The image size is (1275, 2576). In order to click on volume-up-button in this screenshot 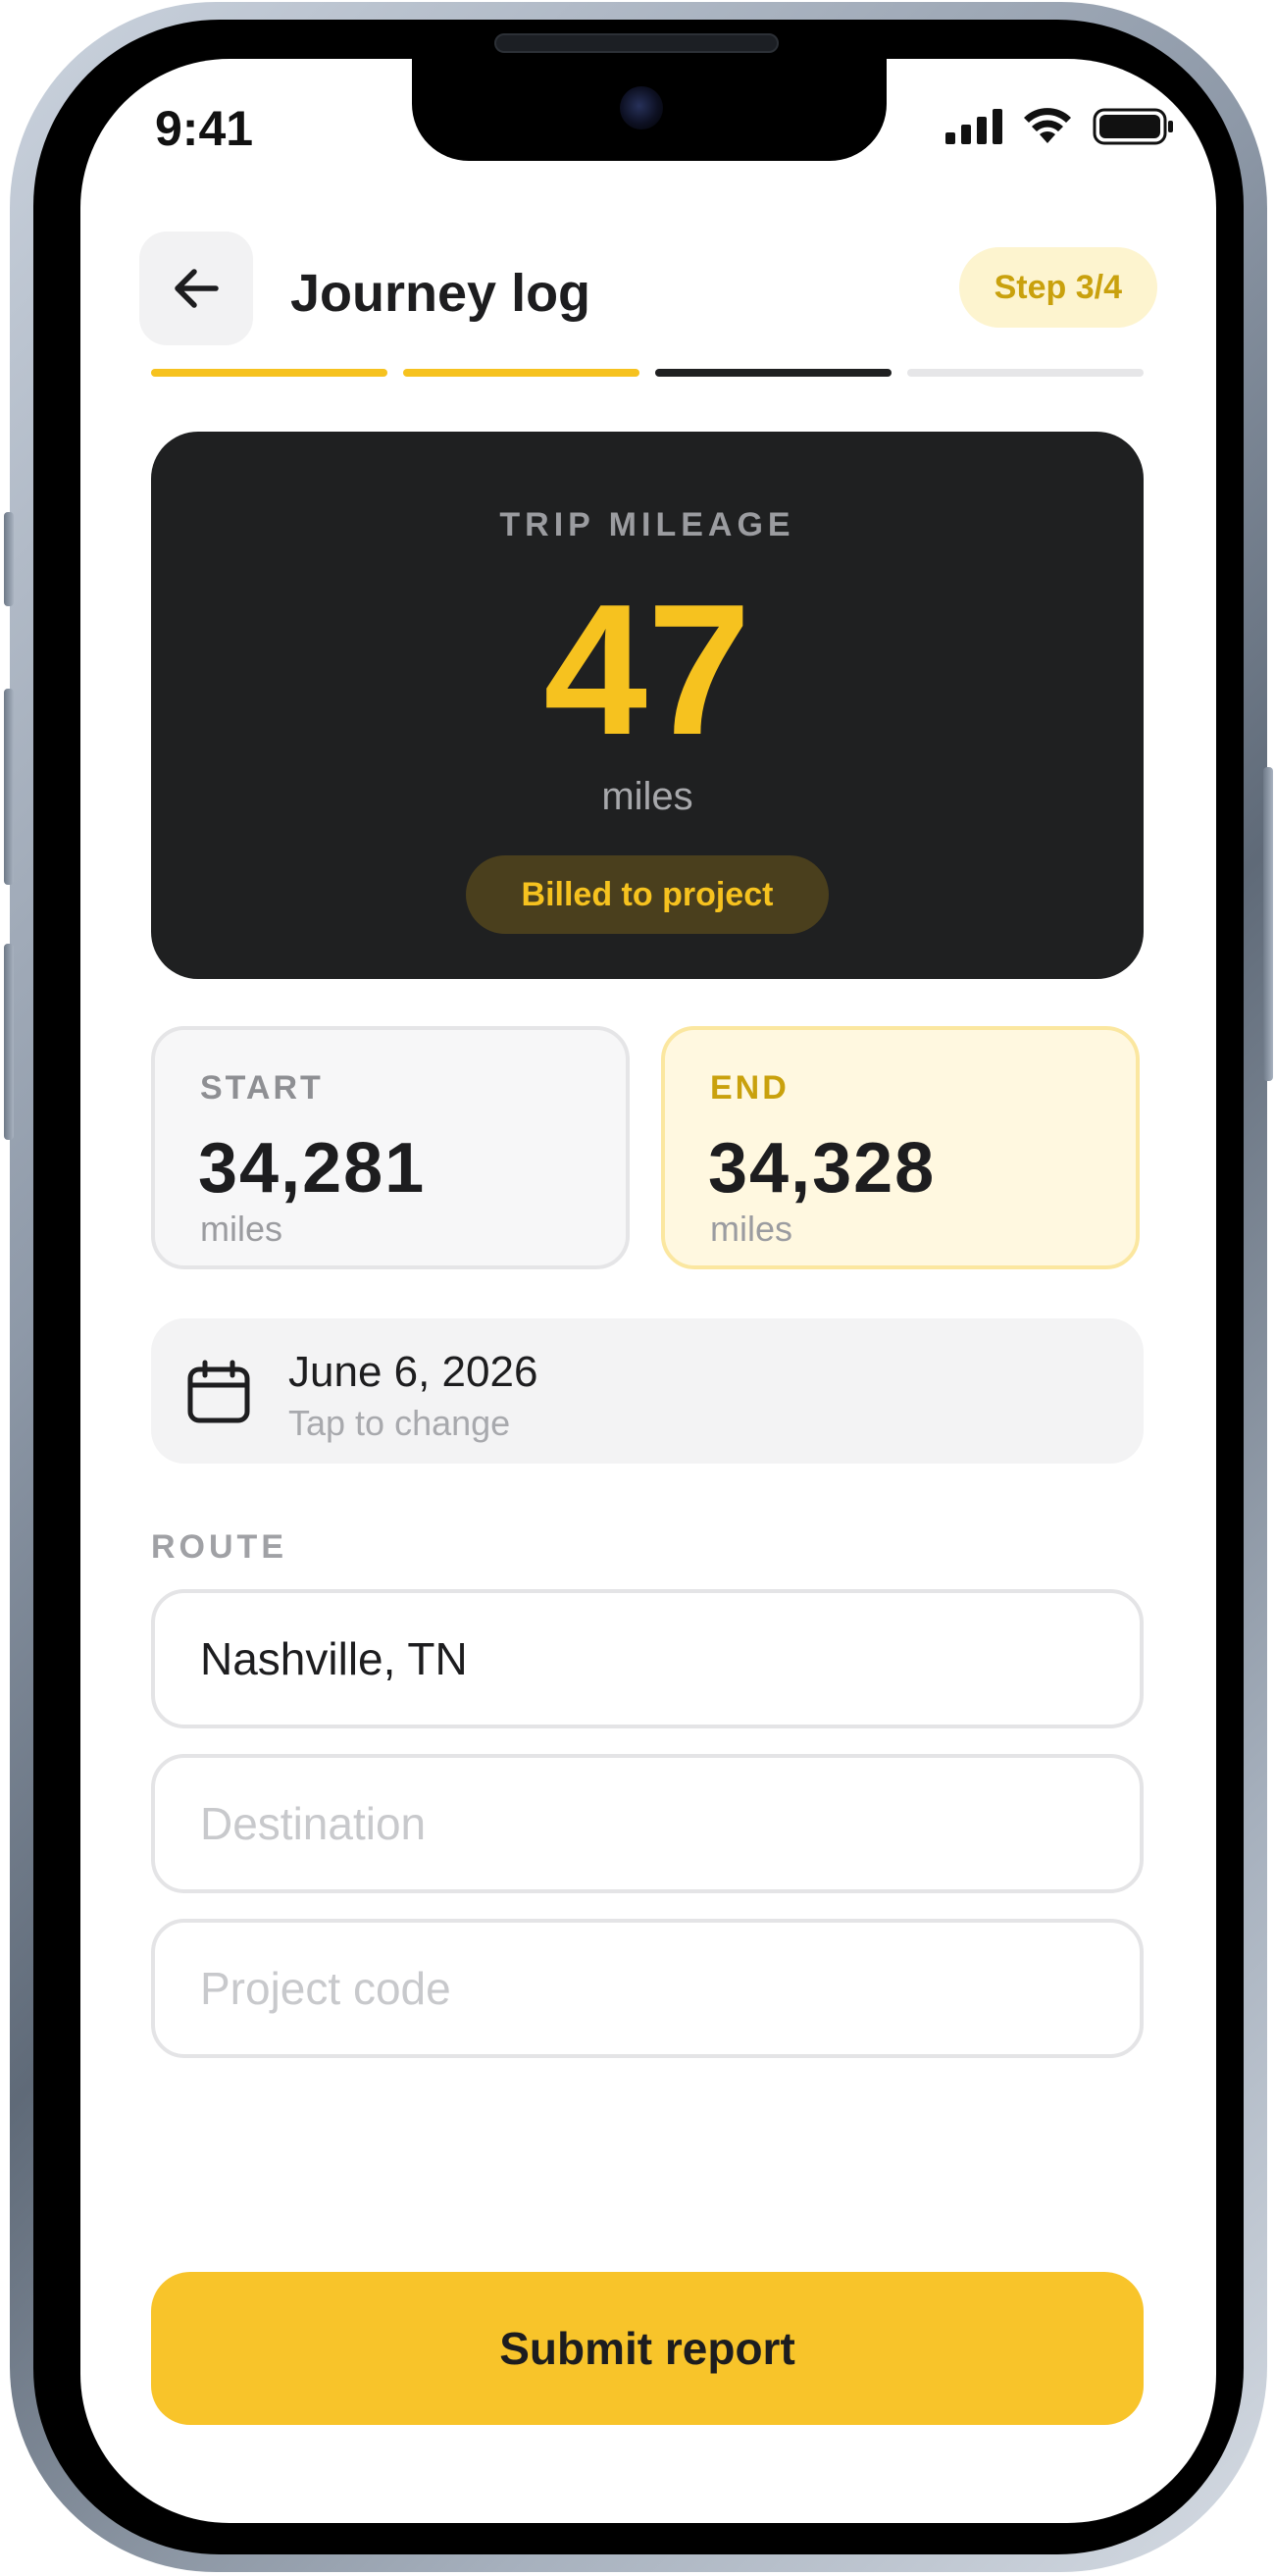, I will do `click(9, 787)`.